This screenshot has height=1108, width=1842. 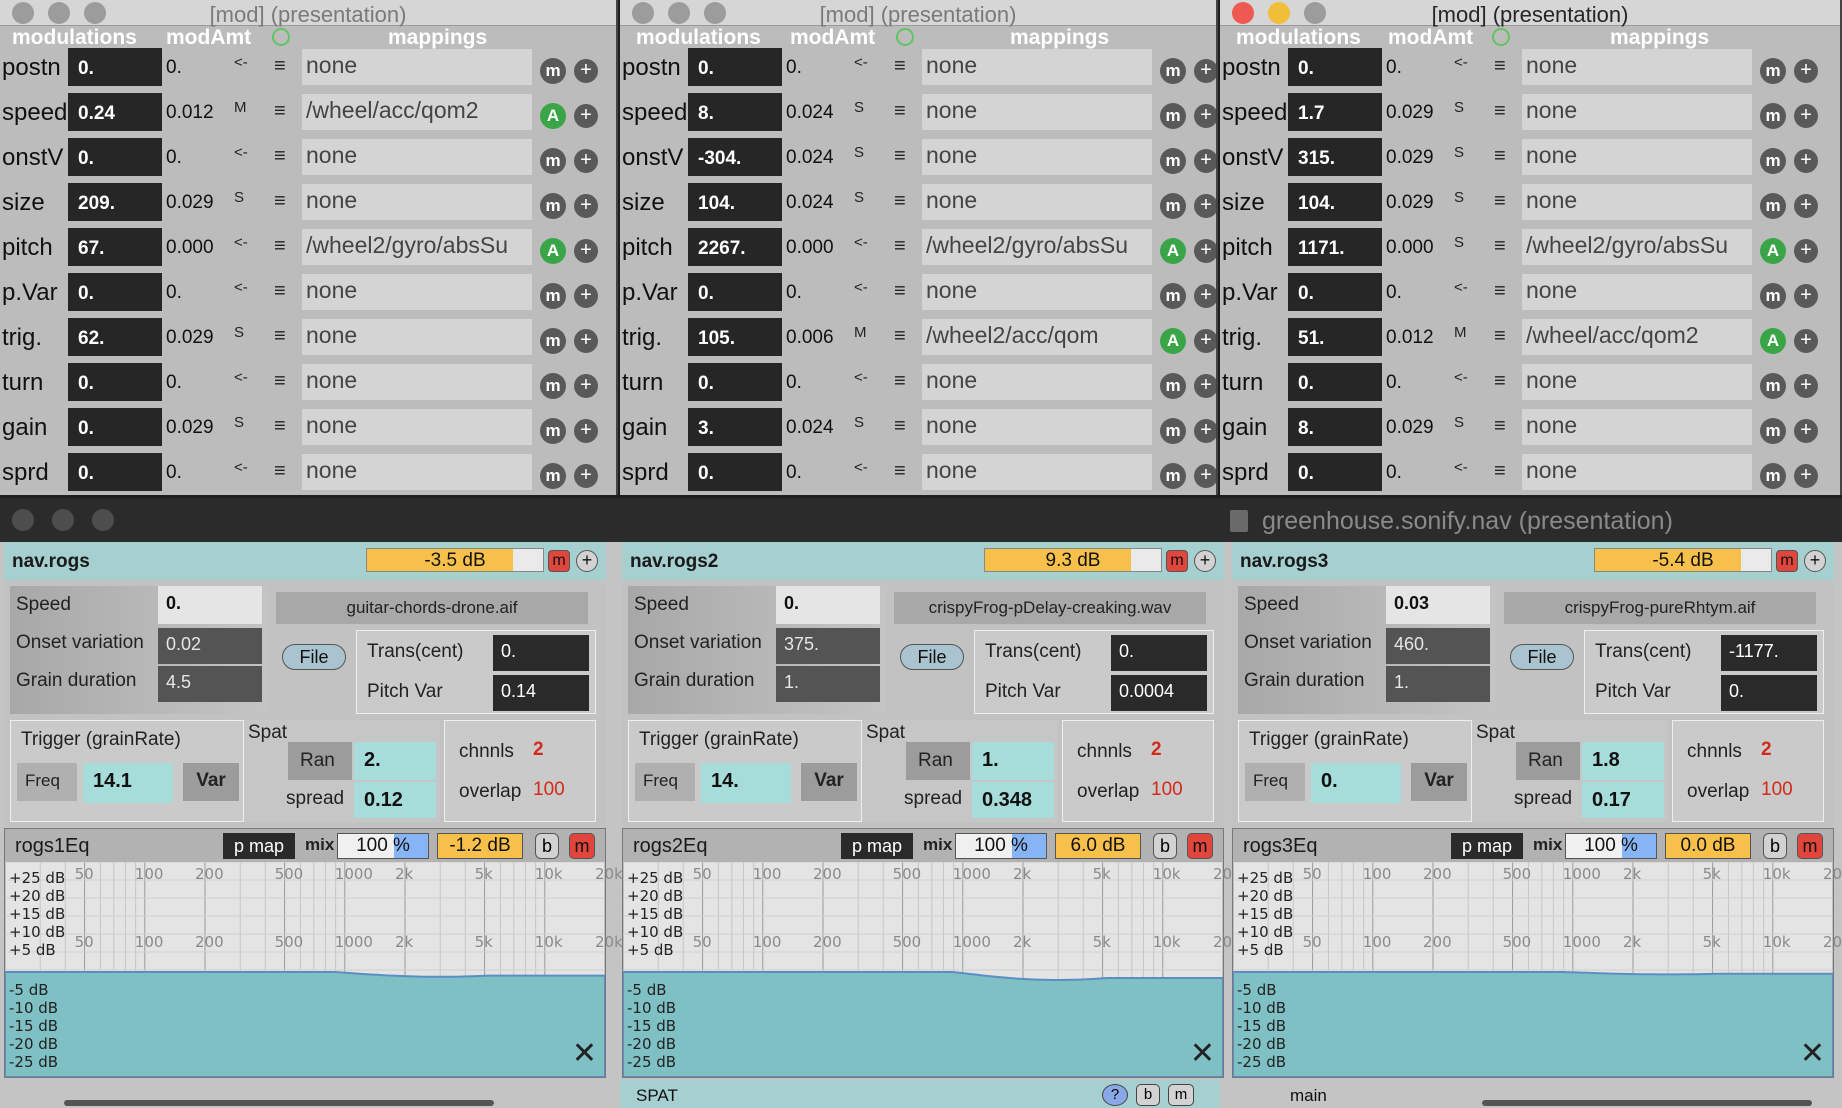 I want to click on spread-field: 0.17, so click(x=1623, y=800).